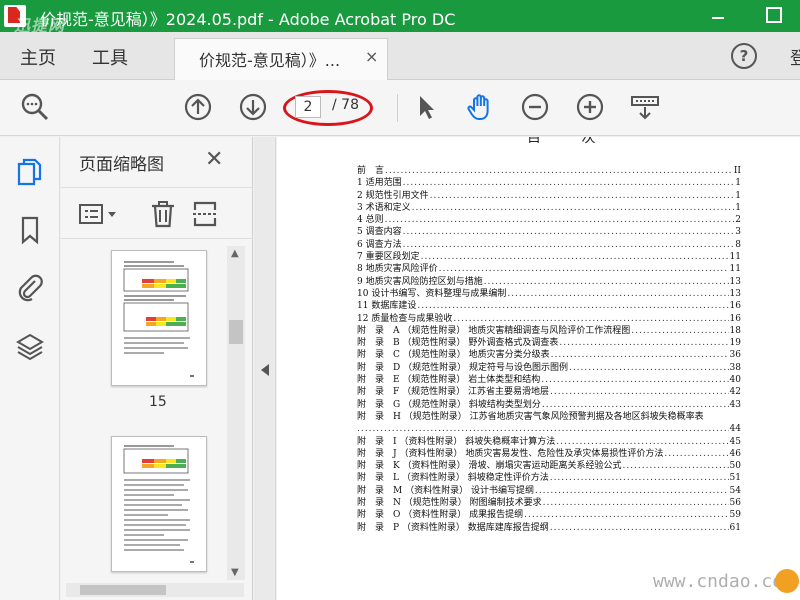  What do you see at coordinates (449, 404) in the screenshot?
I see `toc-entry-text: 附 录 G （规范性附录） 斜坡结构类型划分` at bounding box center [449, 404].